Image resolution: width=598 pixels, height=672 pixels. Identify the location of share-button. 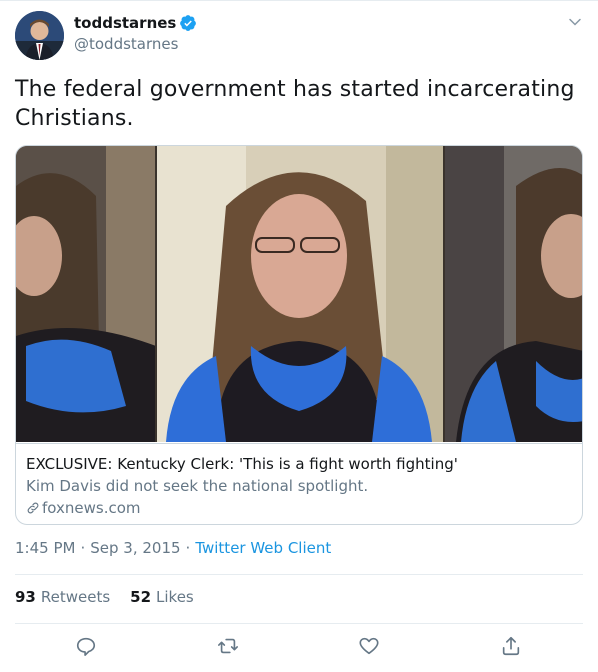
(512, 647).